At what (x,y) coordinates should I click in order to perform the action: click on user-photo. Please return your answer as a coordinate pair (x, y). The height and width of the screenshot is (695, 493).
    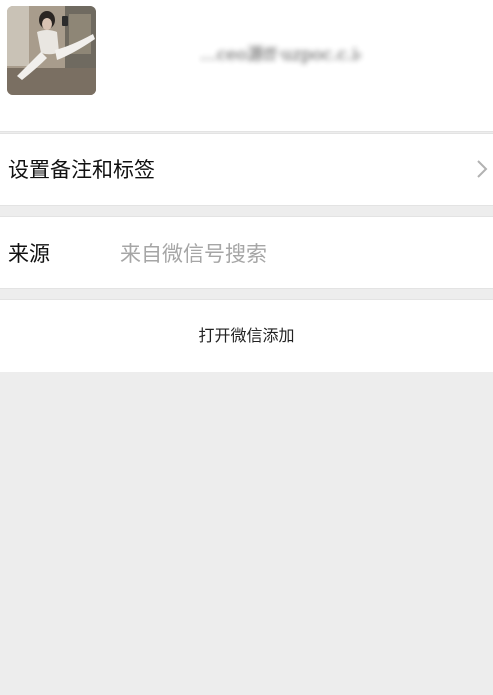
    Looking at the image, I should click on (51, 50).